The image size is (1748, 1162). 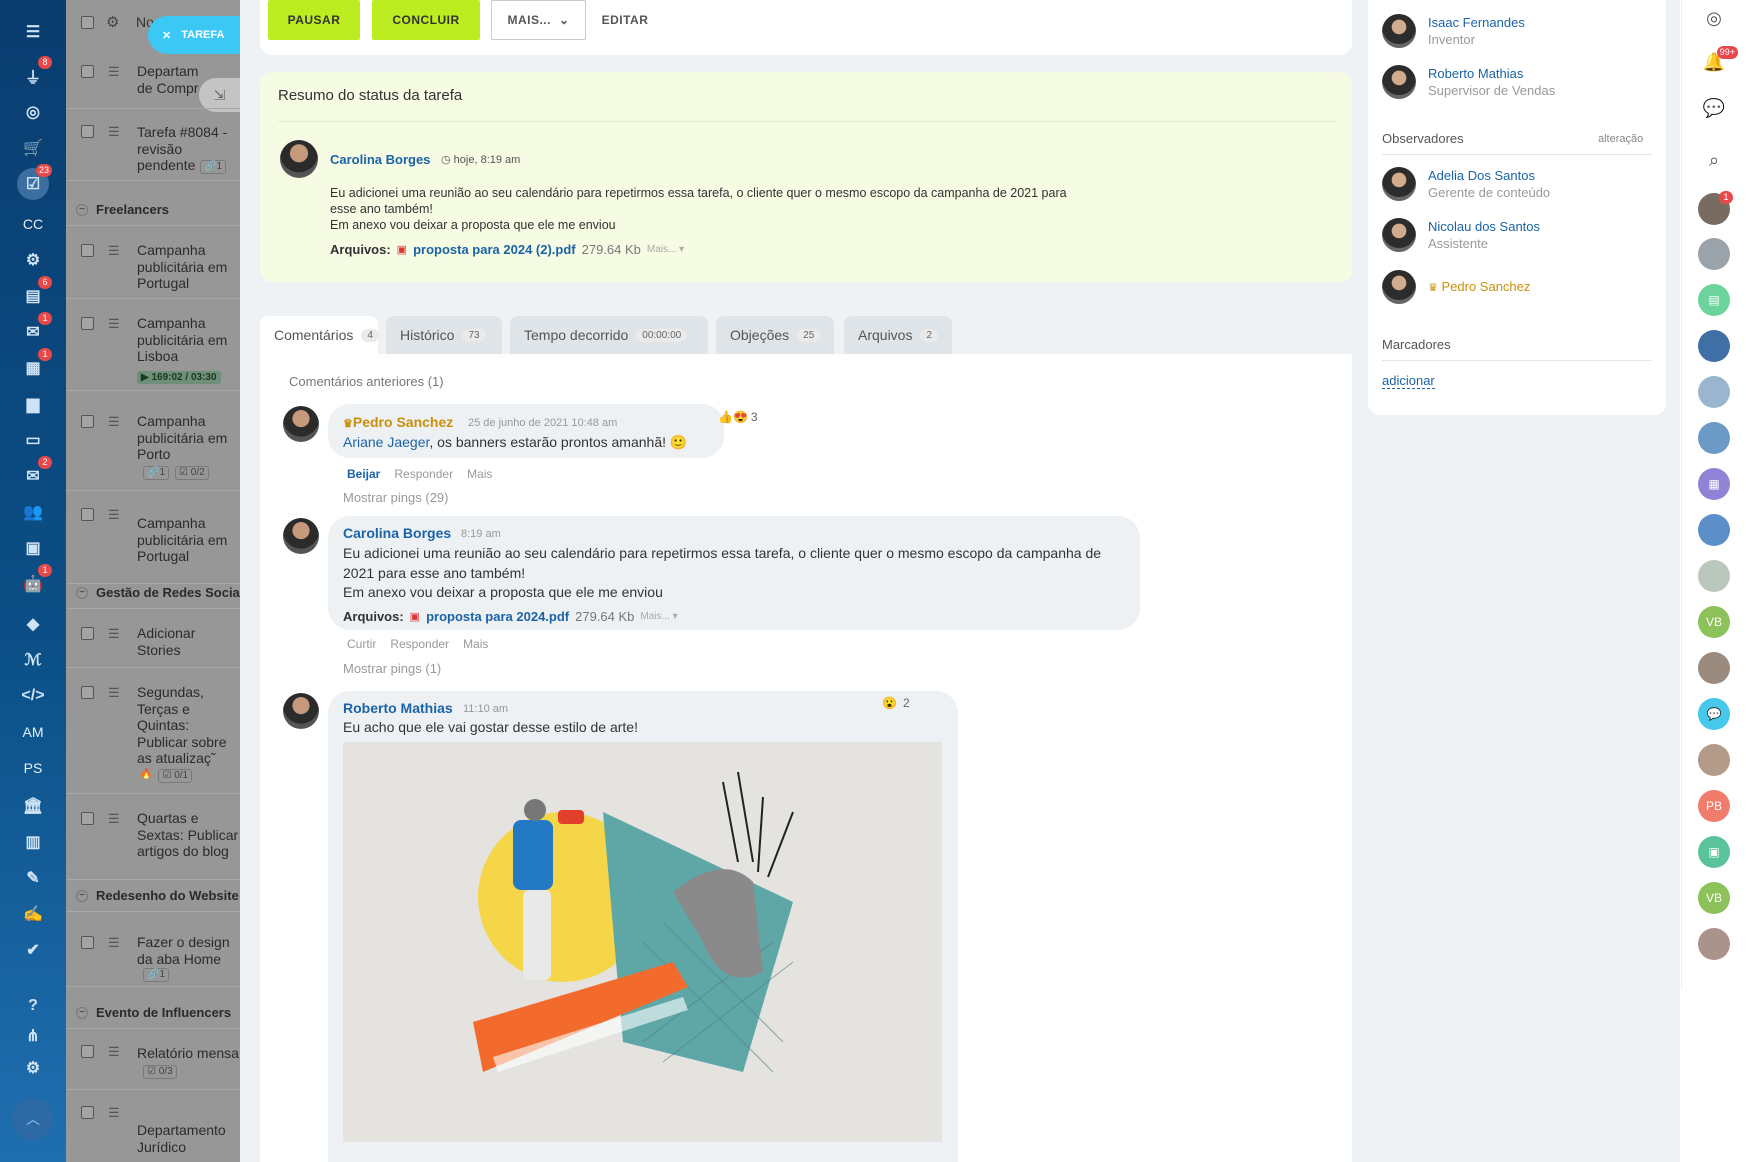 What do you see at coordinates (738, 417) in the screenshot?
I see `reactions: 👍😍 3` at bounding box center [738, 417].